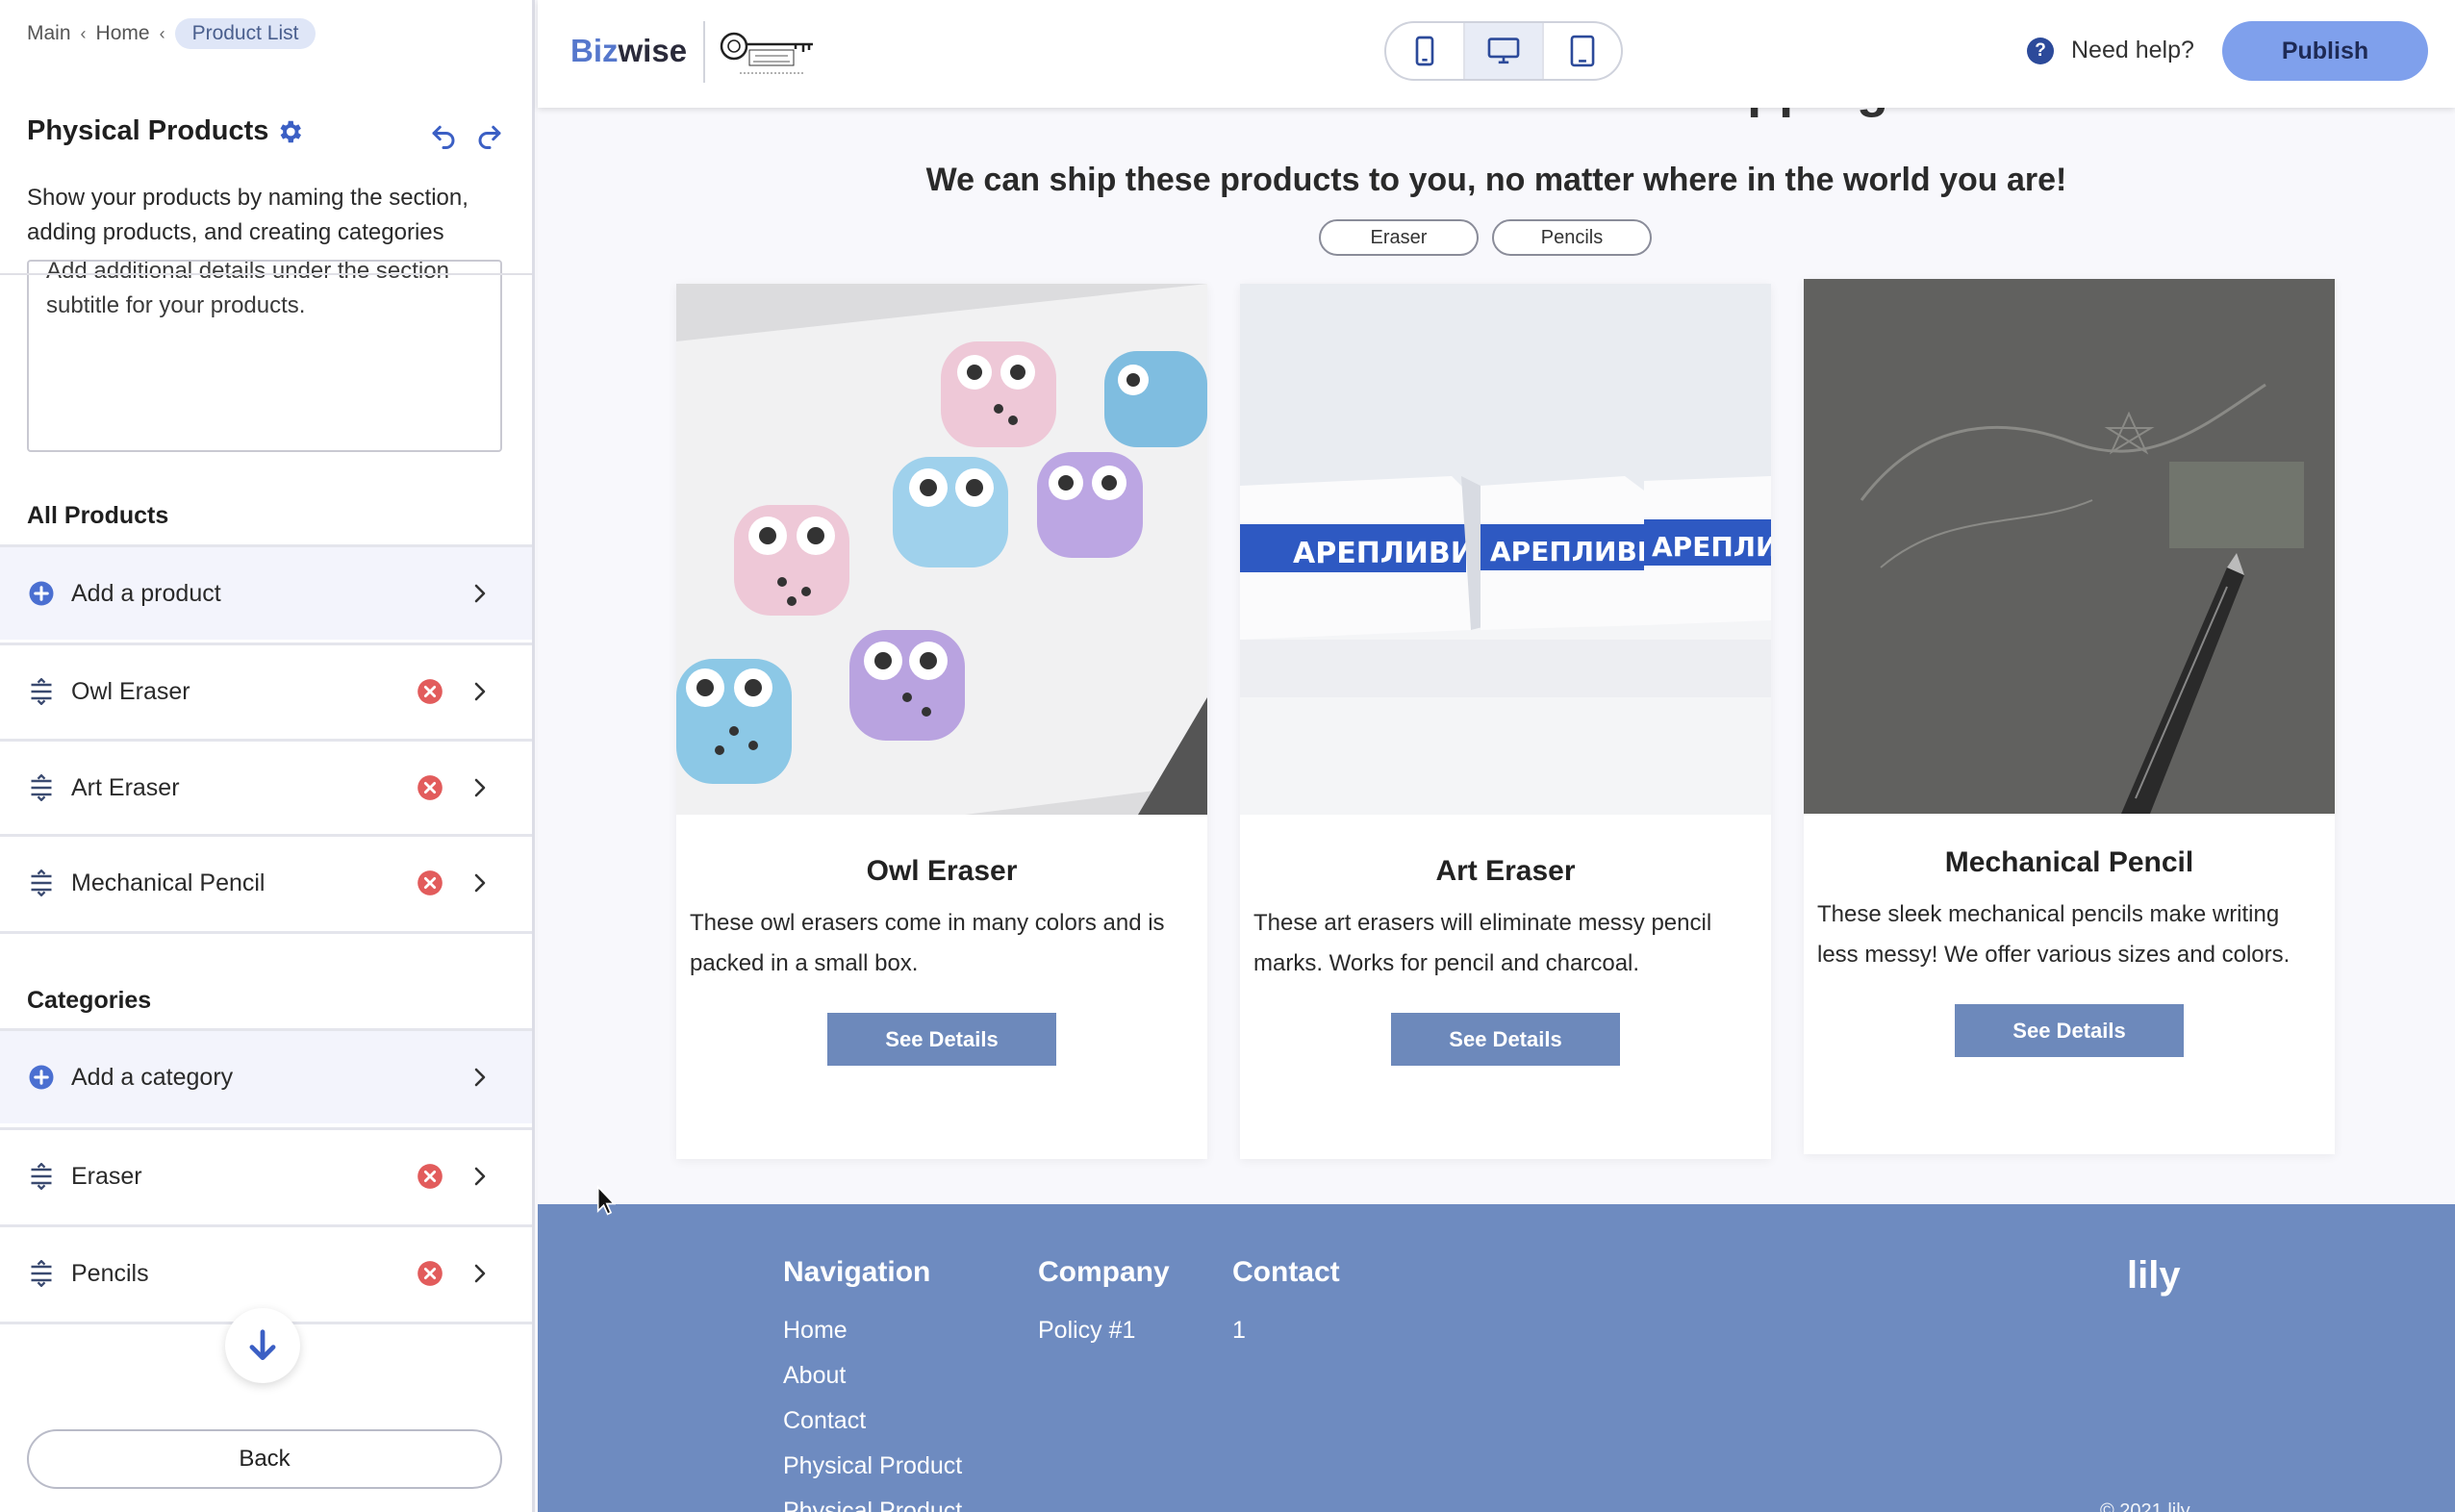  What do you see at coordinates (2040, 51) in the screenshot?
I see `question-icon: ?` at bounding box center [2040, 51].